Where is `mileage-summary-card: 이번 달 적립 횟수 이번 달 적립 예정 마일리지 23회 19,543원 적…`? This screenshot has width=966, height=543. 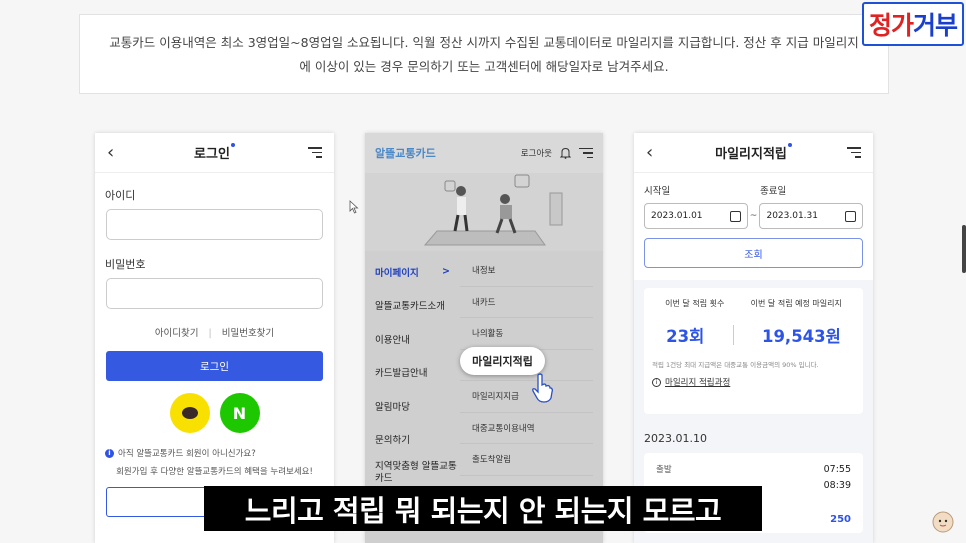 mileage-summary-card: 이번 달 적립 횟수 이번 달 적립 예정 마일리지 23회 19,543원 적… is located at coordinates (753, 351).